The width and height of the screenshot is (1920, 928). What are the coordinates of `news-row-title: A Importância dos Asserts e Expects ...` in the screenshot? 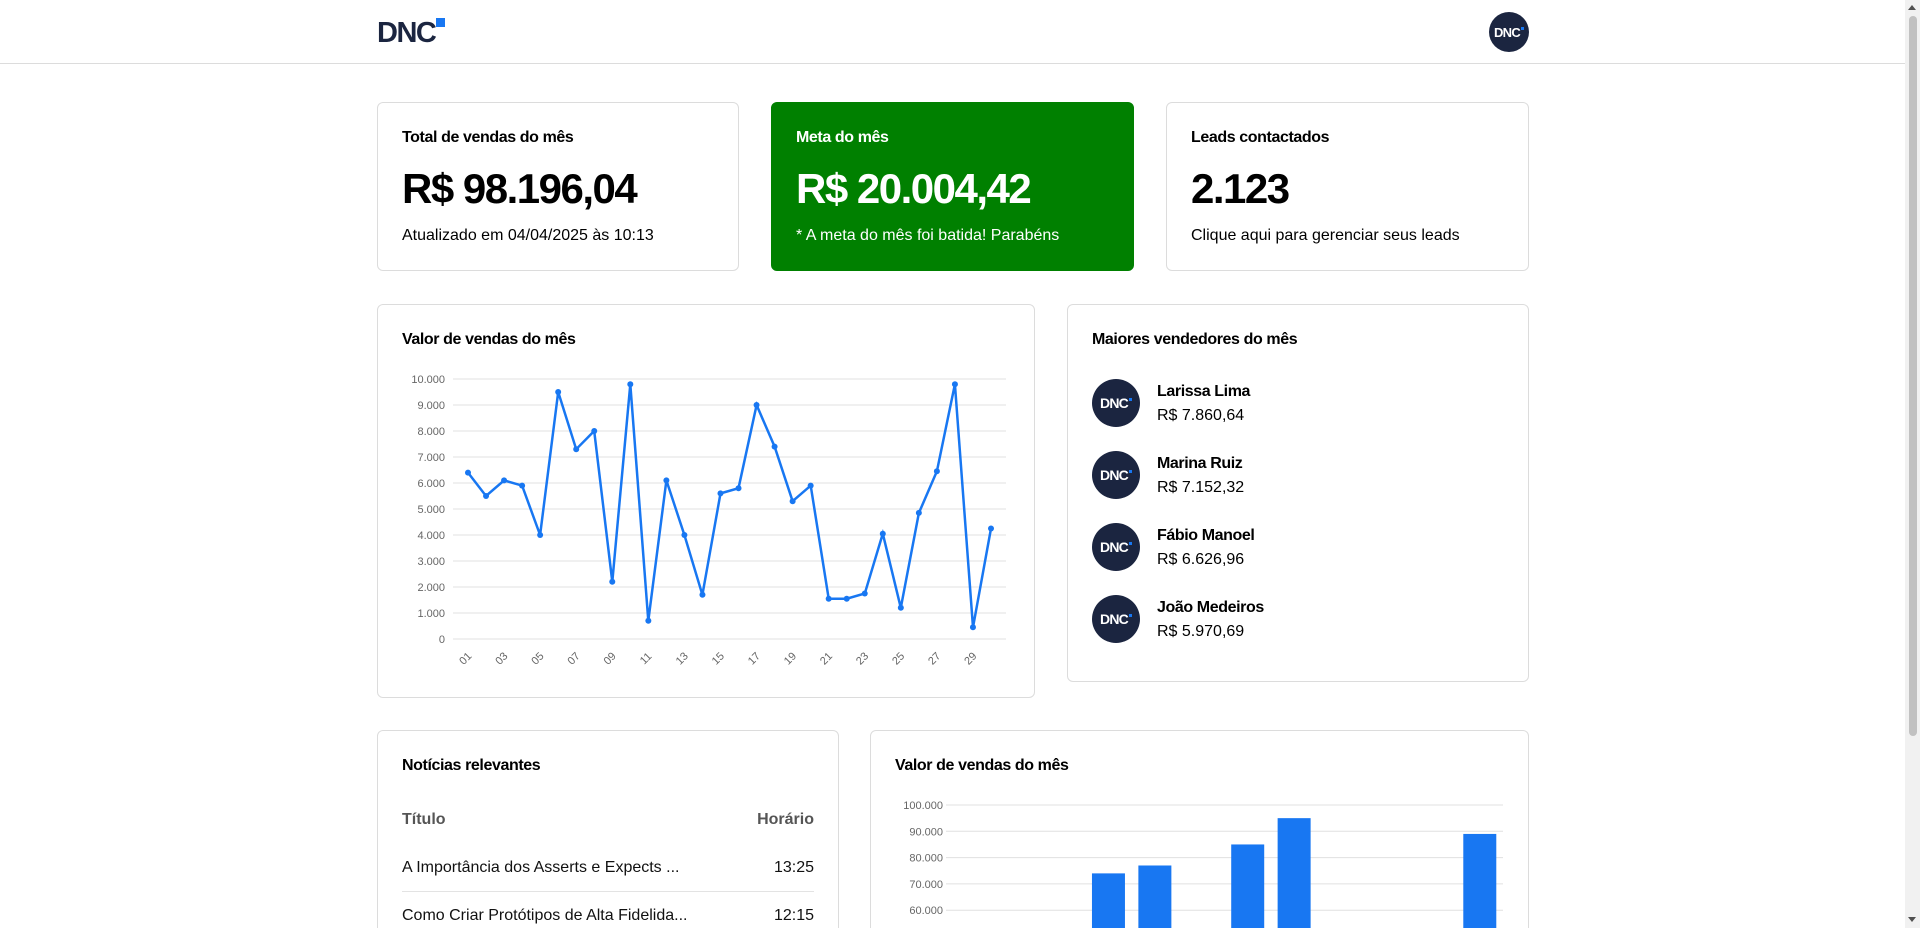 It's located at (540, 868).